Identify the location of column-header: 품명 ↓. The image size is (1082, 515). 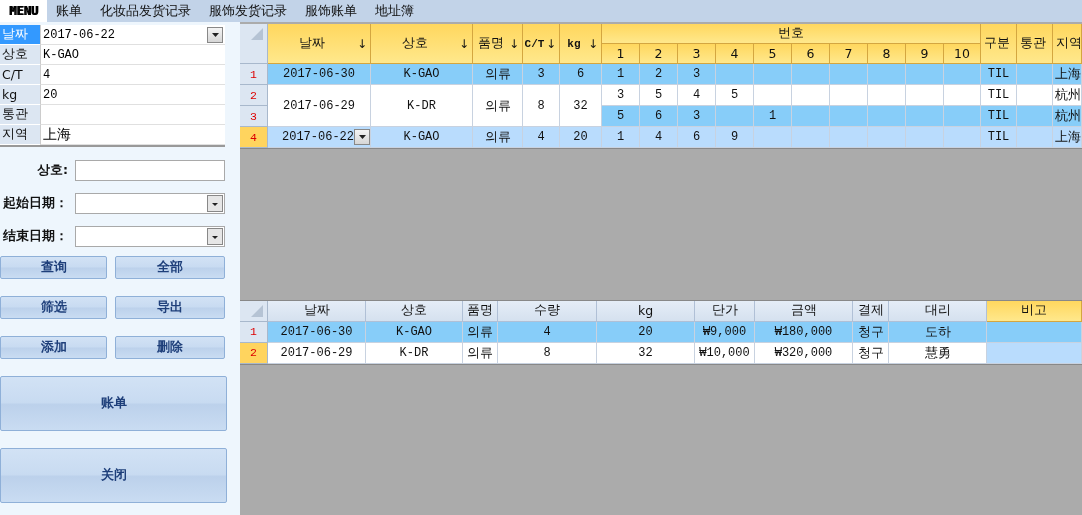
(498, 44).